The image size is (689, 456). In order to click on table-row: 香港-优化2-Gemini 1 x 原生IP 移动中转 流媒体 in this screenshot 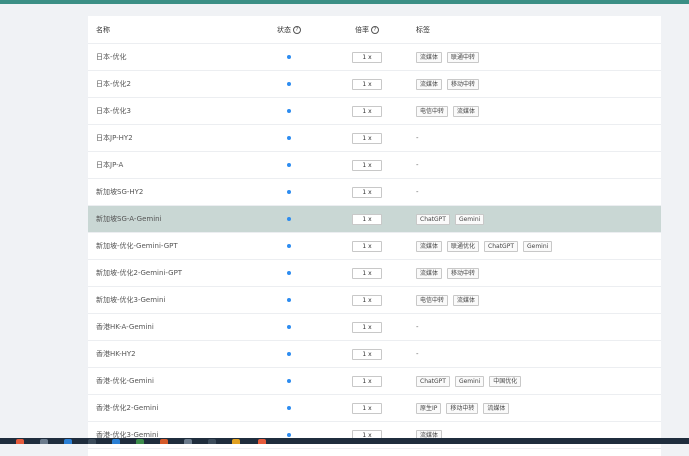, I will do `click(374, 408)`.